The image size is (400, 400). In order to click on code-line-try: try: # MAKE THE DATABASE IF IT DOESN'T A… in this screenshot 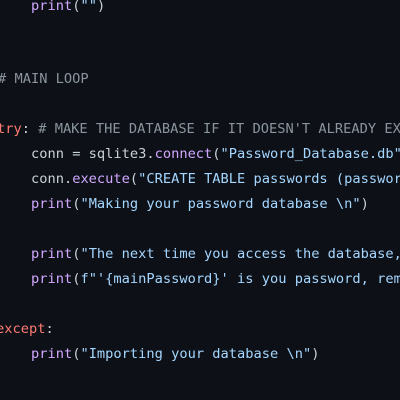, I will do `click(200, 129)`.